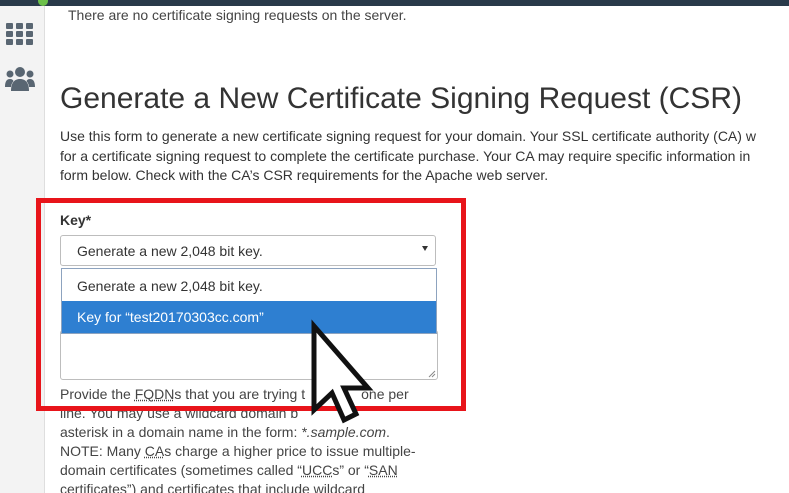  I want to click on fqdn-abbr: FQDN, so click(154, 394).